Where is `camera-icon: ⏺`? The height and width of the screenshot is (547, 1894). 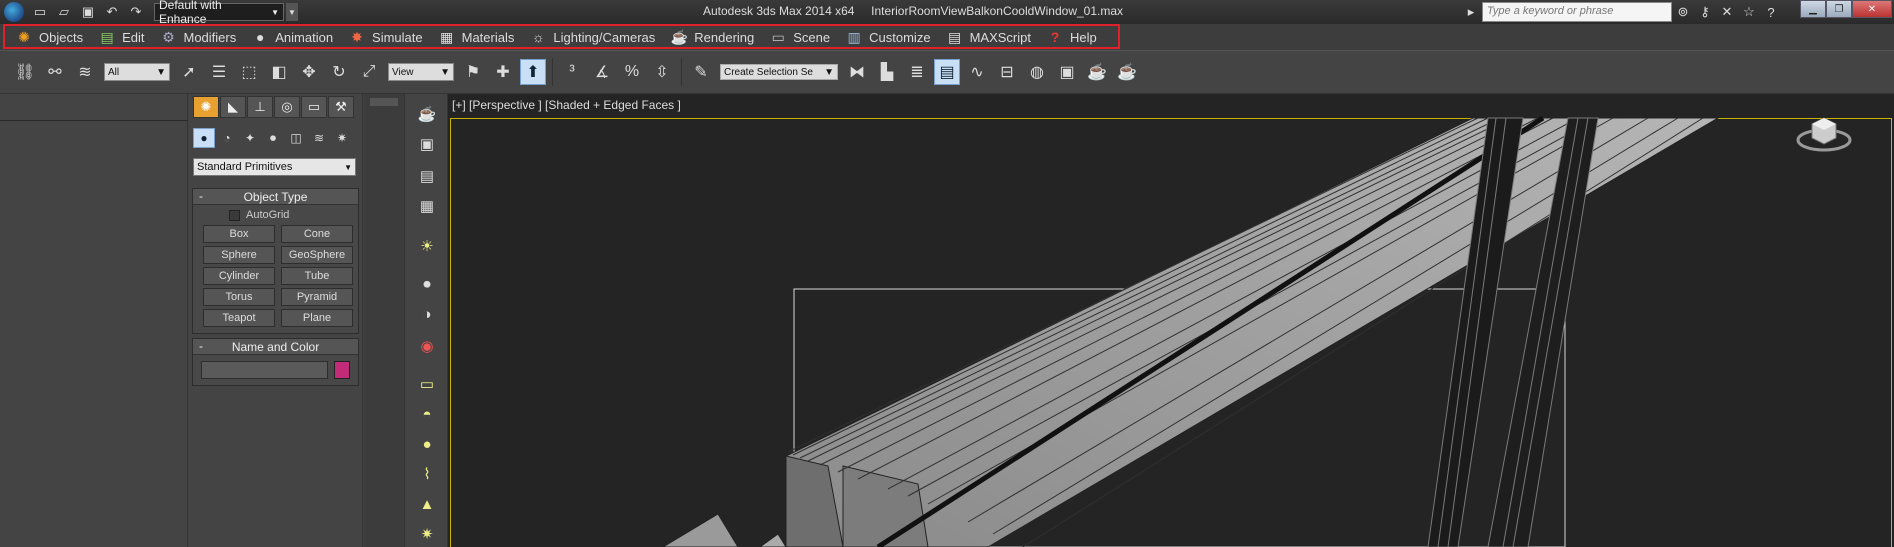 camera-icon: ⏺ is located at coordinates (427, 284).